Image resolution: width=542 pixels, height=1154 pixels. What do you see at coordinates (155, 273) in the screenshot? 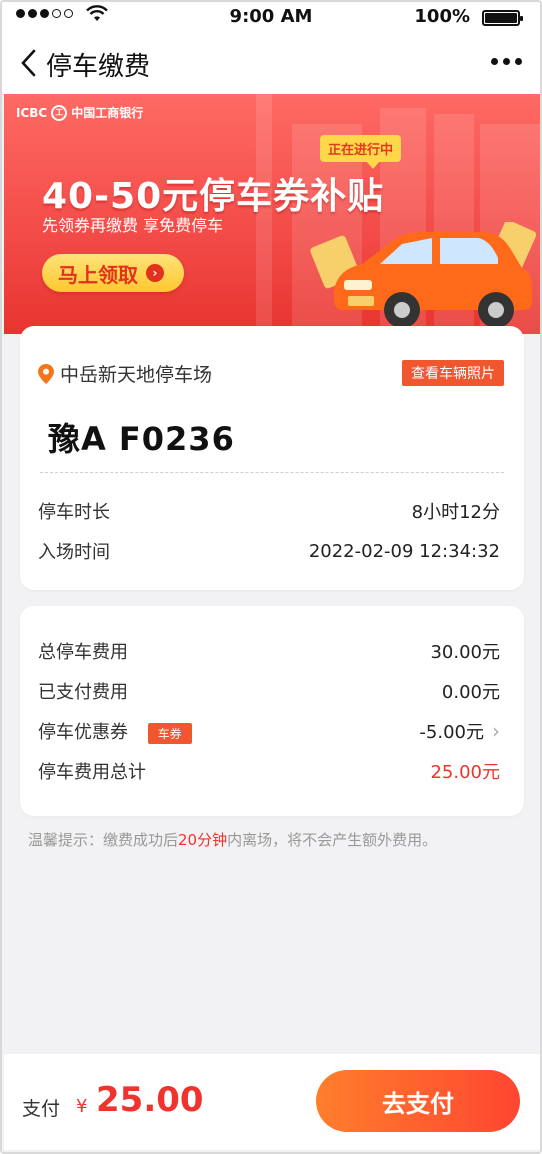
I see `arrow-right-icon: ›` at bounding box center [155, 273].